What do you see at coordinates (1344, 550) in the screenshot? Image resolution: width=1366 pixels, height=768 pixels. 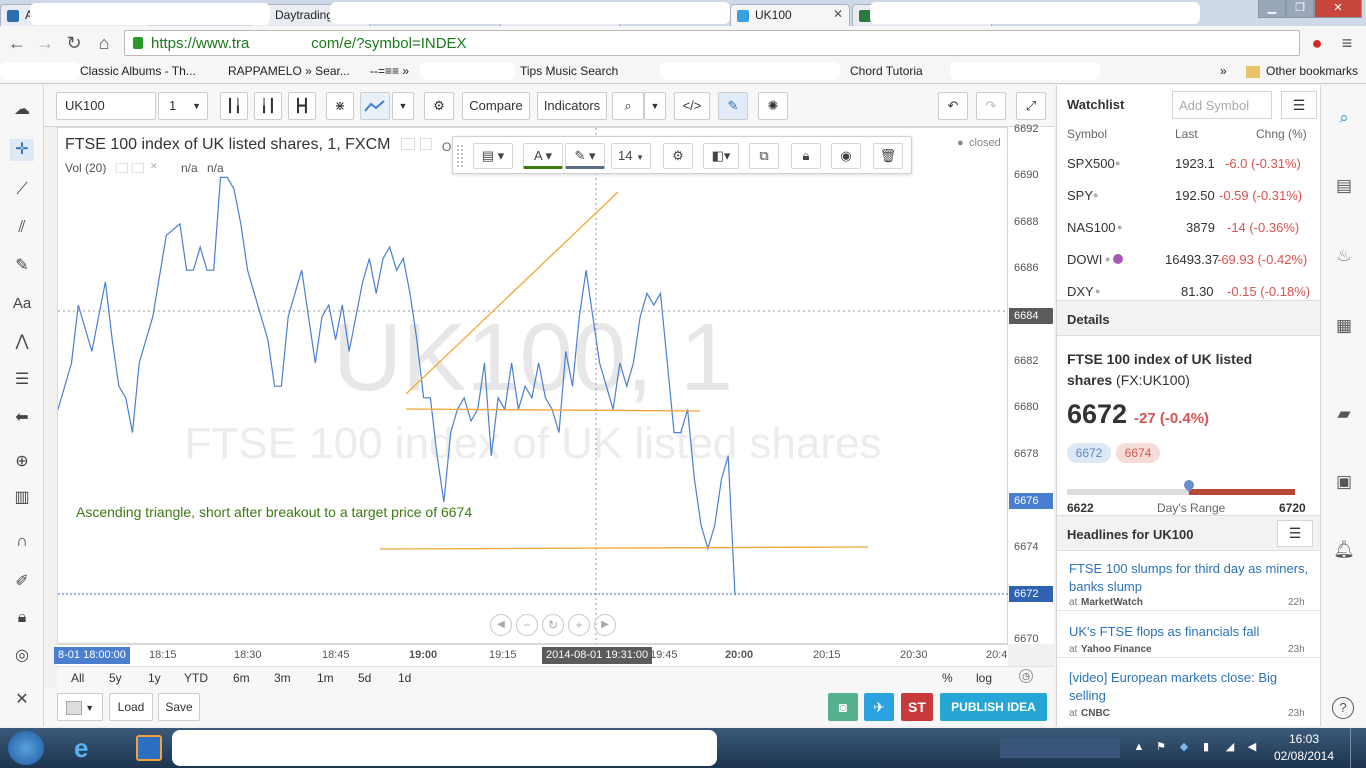 I see `notifications-bell-icon: 🔔︎` at bounding box center [1344, 550].